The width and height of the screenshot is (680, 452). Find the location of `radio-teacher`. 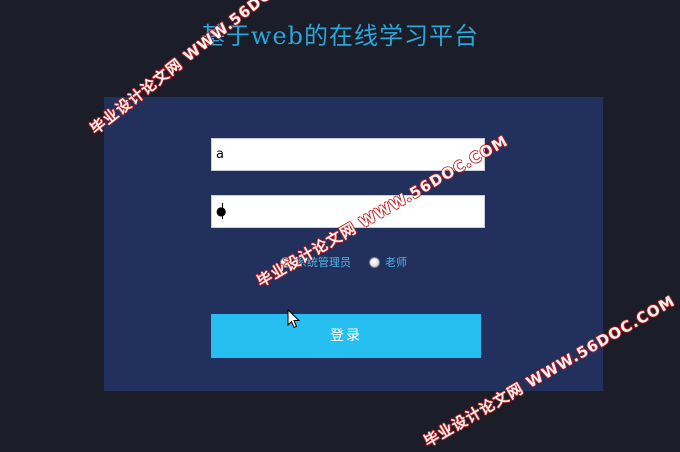

radio-teacher is located at coordinates (374, 262).